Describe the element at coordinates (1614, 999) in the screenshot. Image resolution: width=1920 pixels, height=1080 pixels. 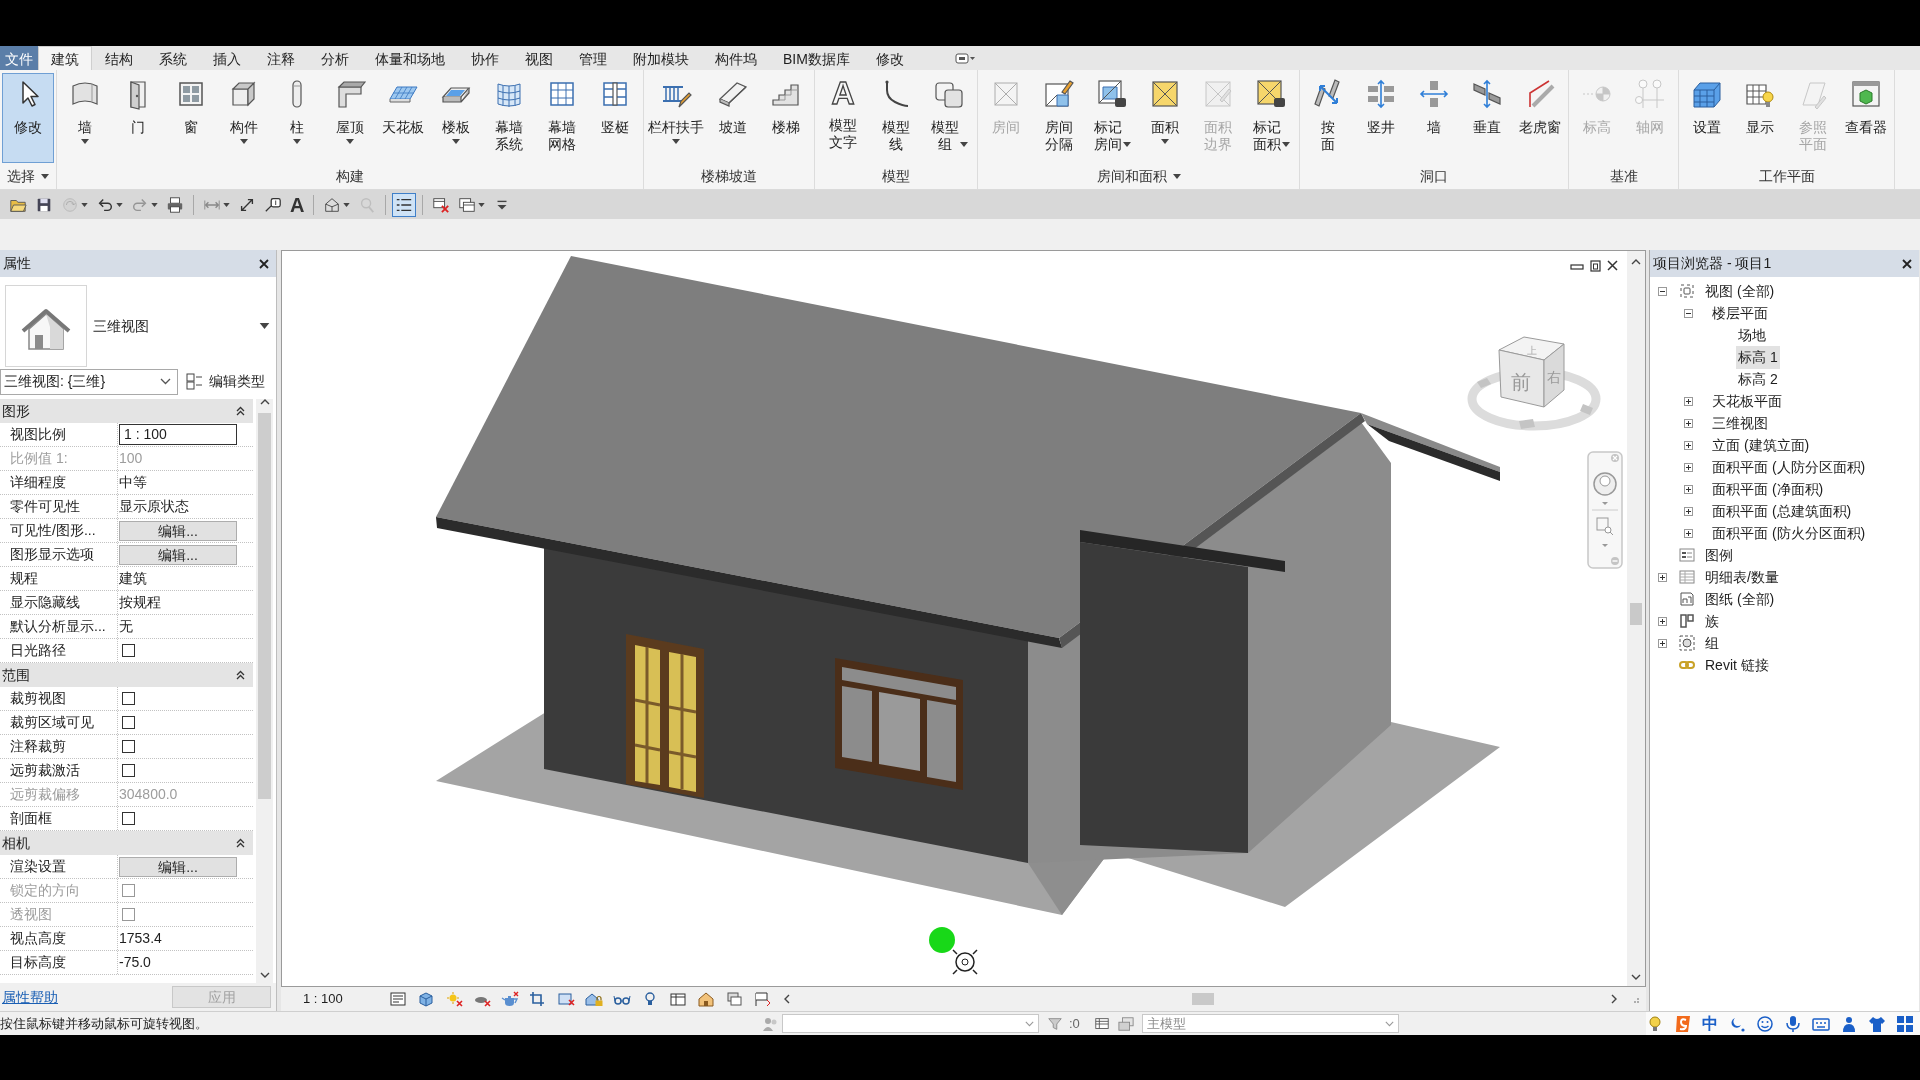
I see `scroll-right-icon` at that location.